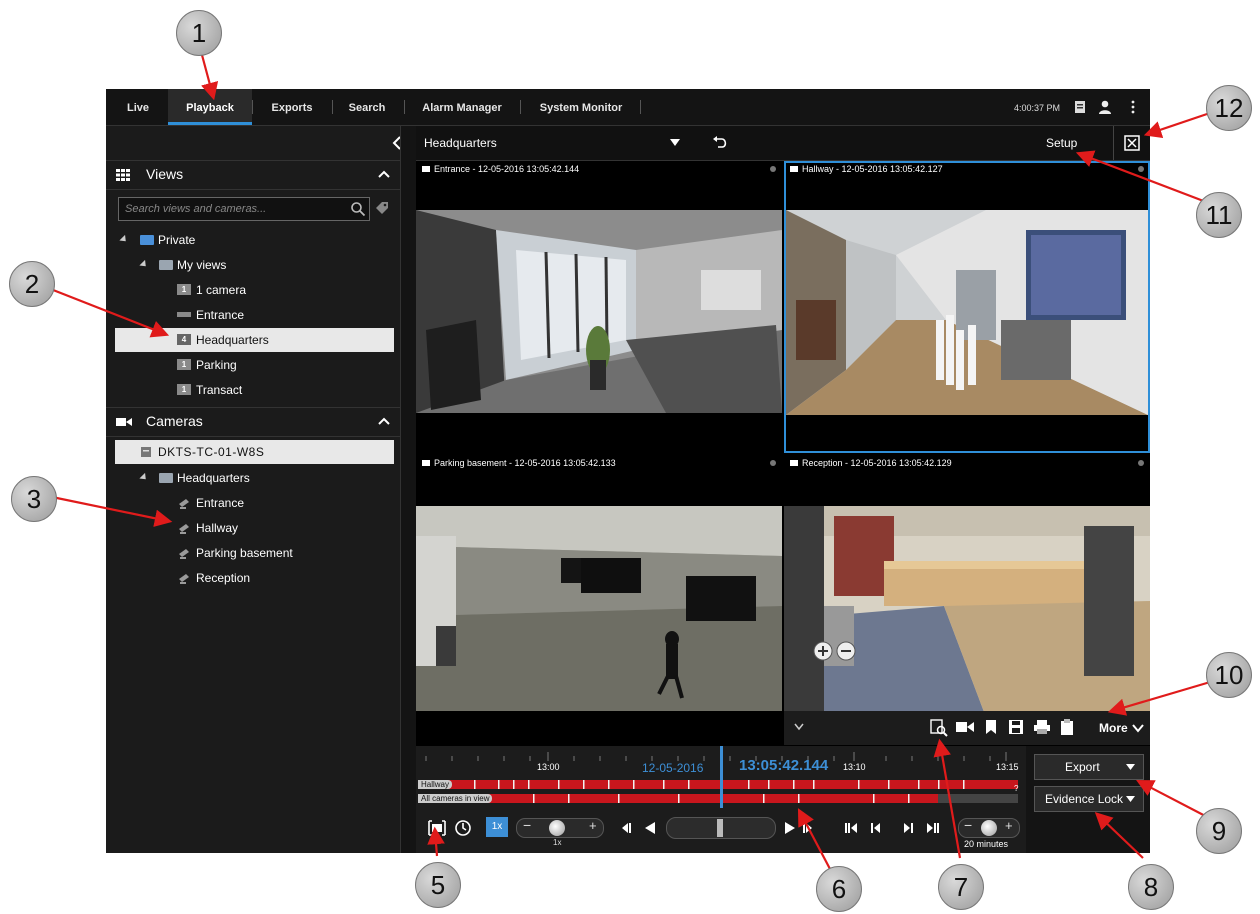 The height and width of the screenshot is (914, 1260). Describe the element at coordinates (34, 499) in the screenshot. I see `callout-3: 3` at that location.